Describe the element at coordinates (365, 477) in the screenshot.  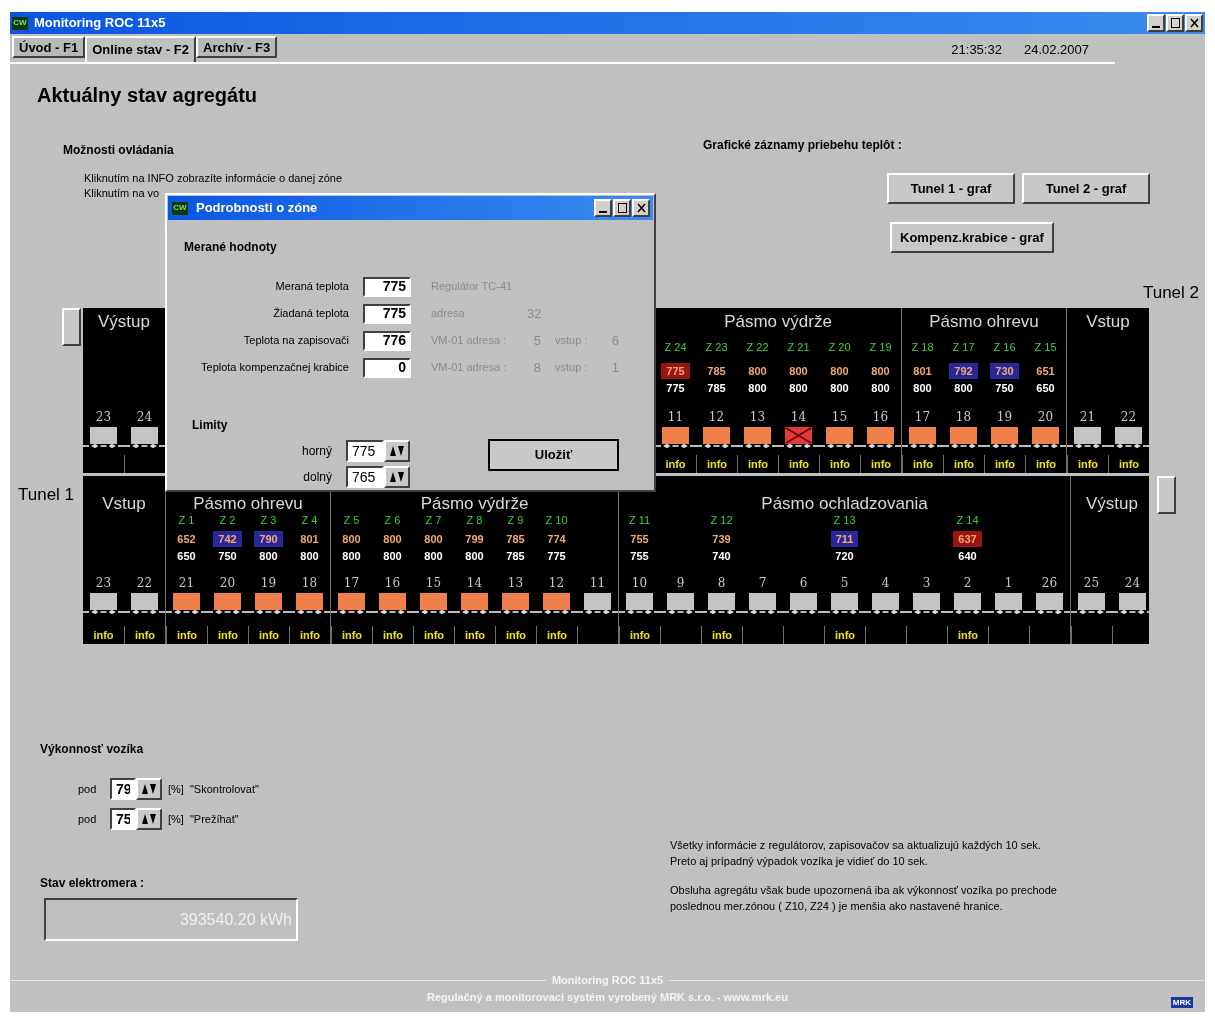
I see `number-field: 765` at that location.